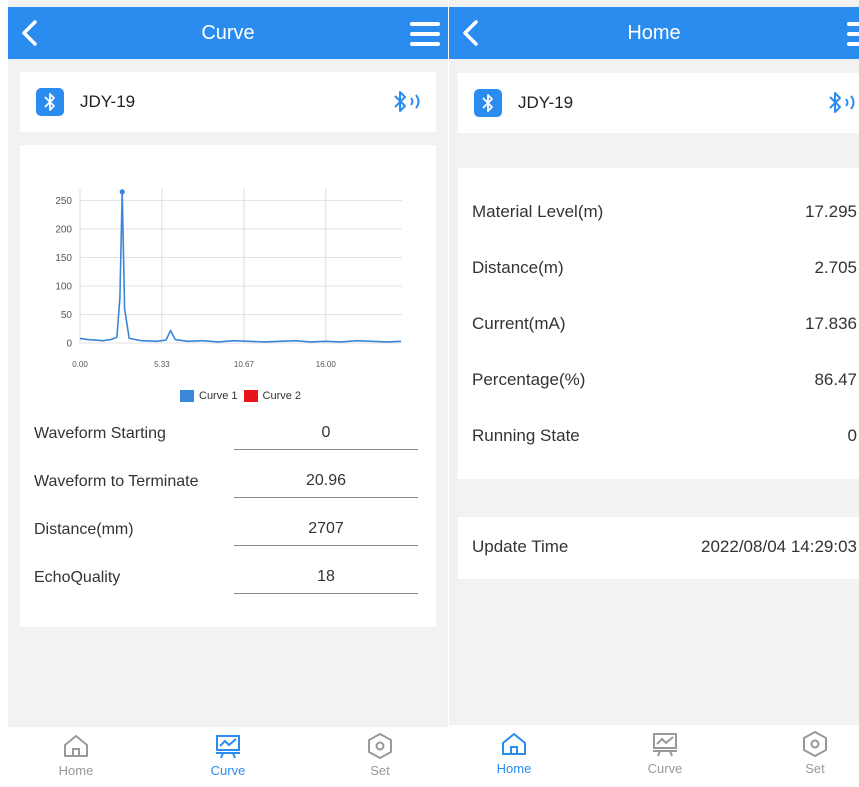 The height and width of the screenshot is (787, 859). What do you see at coordinates (779, 546) in the screenshot?
I see `update-time-value: 2022/08/04 14:29:03` at bounding box center [779, 546].